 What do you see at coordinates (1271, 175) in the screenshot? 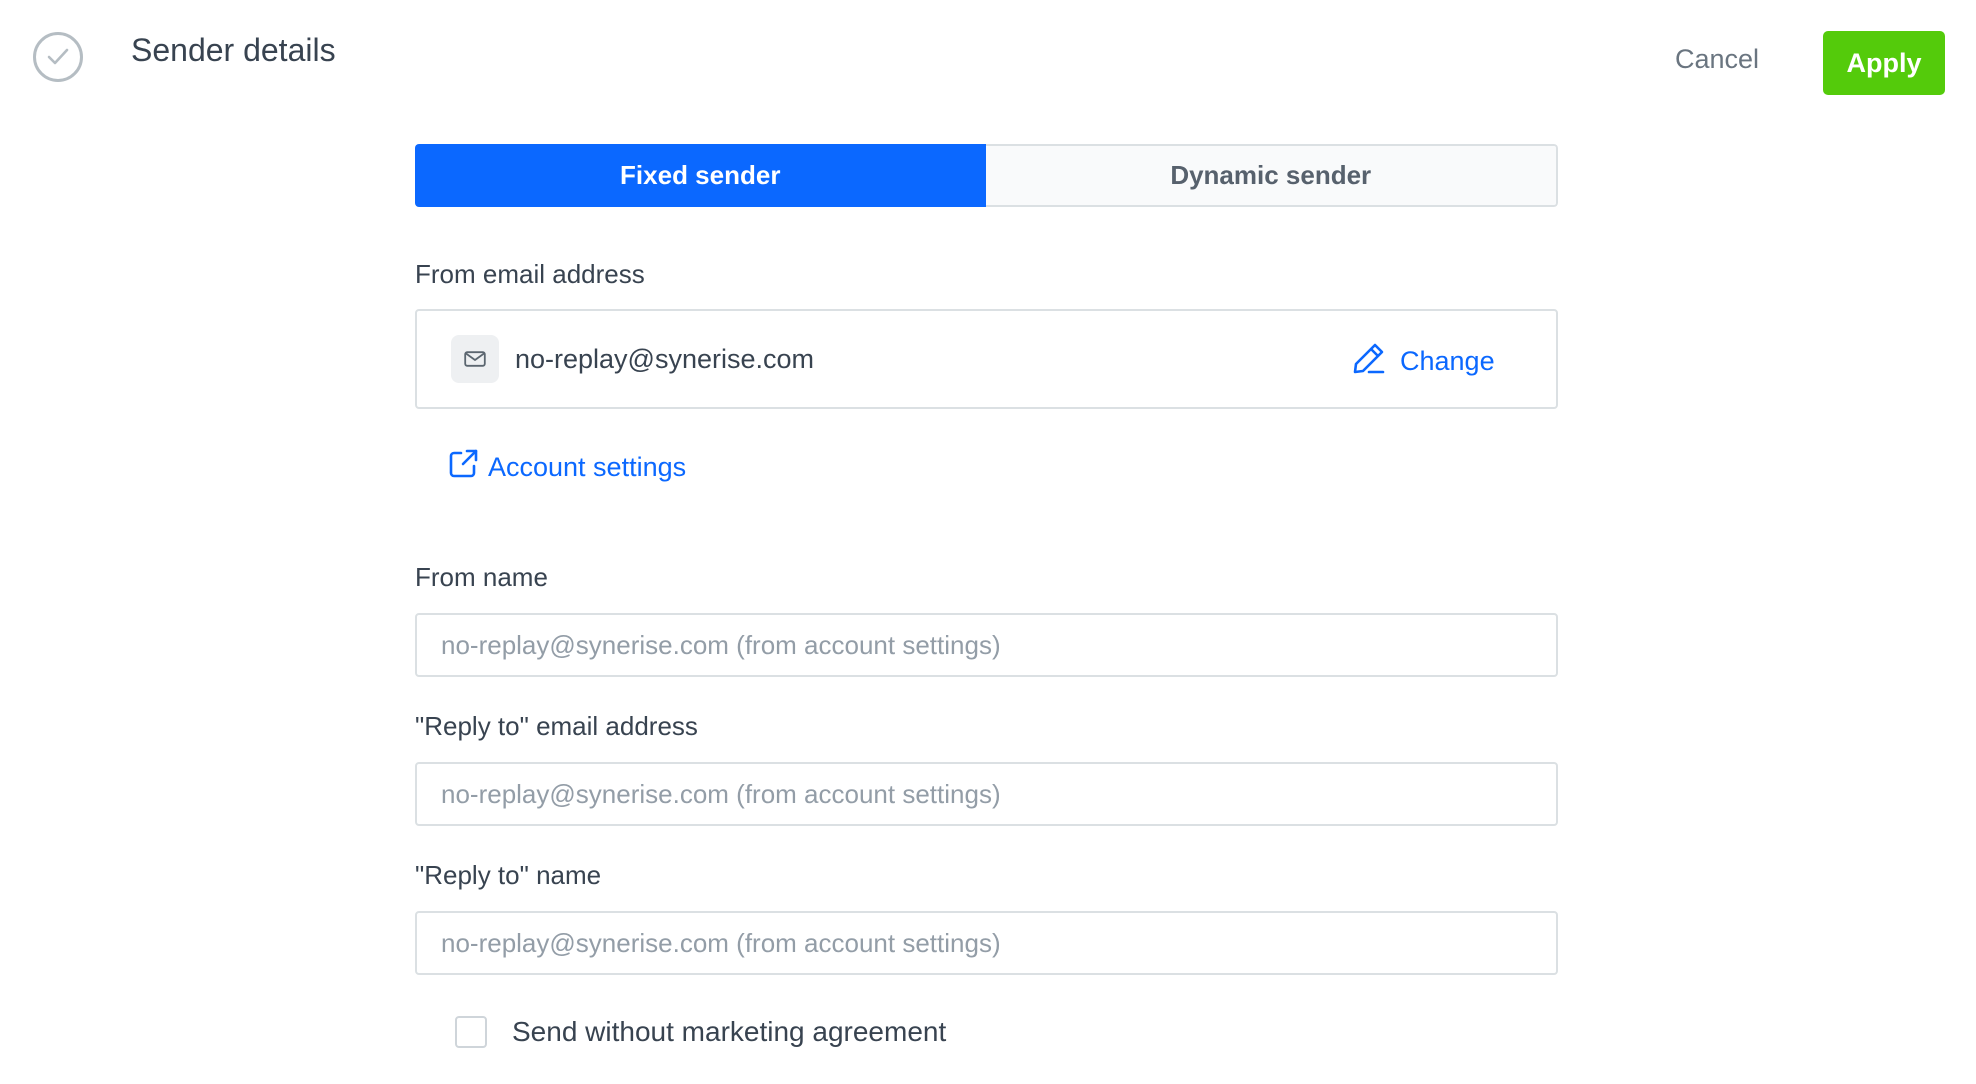
I see `tab-dynamic-sender: Dynamic sender` at bounding box center [1271, 175].